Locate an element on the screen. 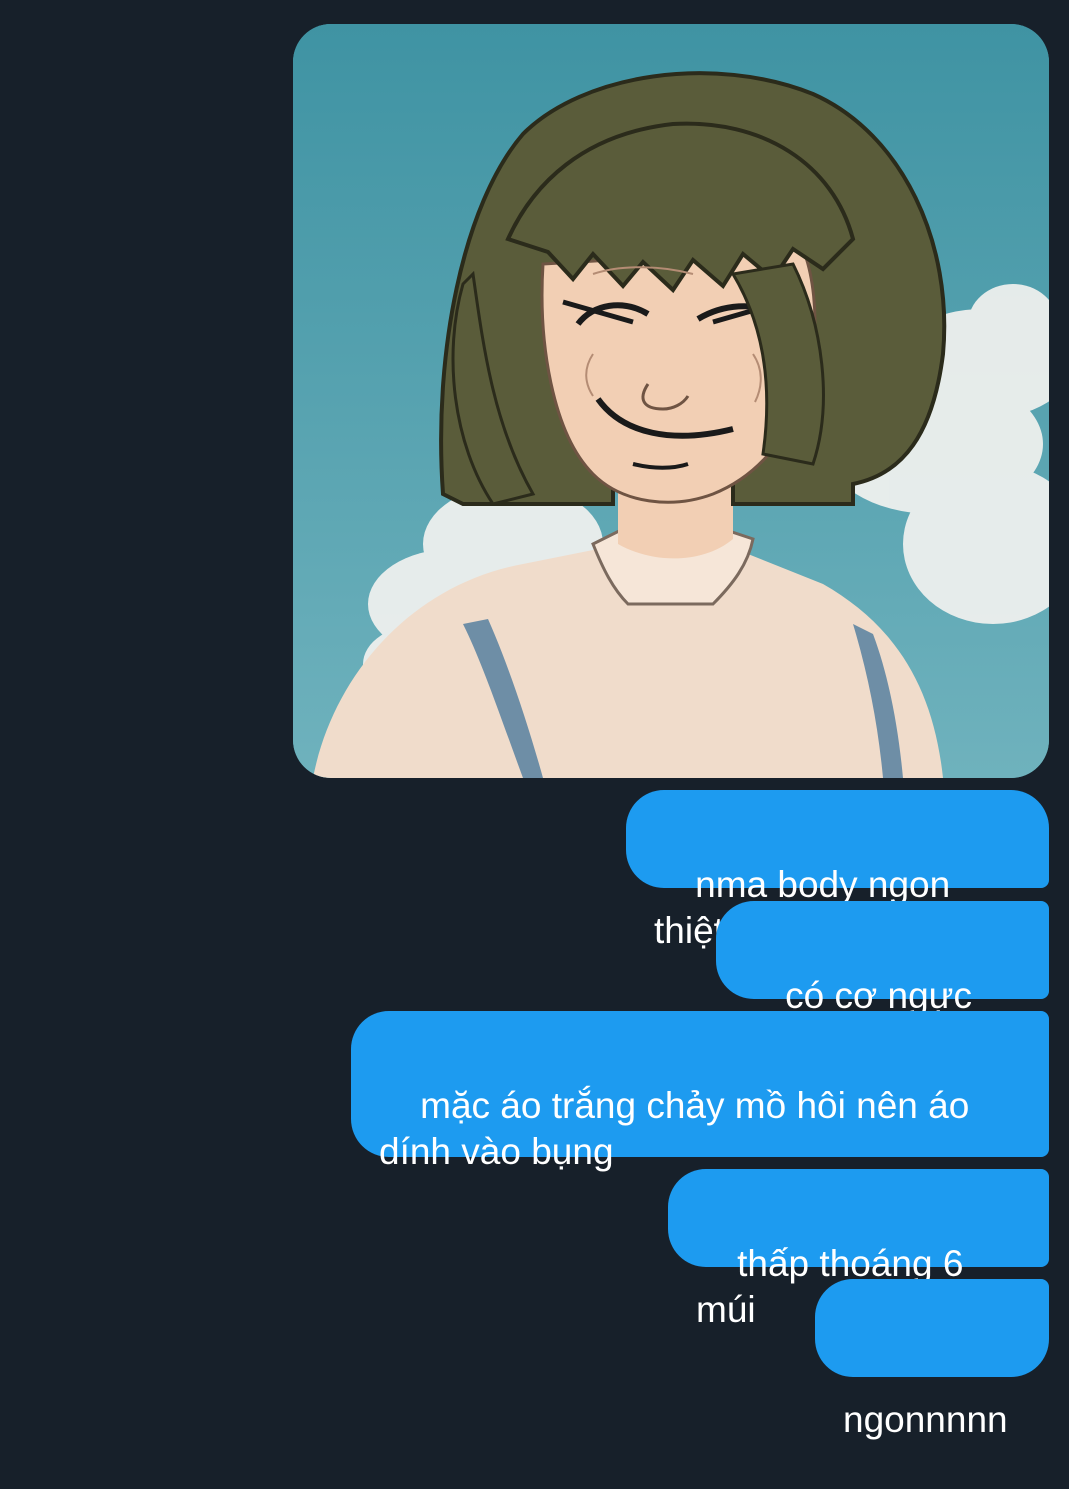 The image size is (1069, 1489). message-bubble: thấp thoáng 6 múi is located at coordinates (858, 1249).